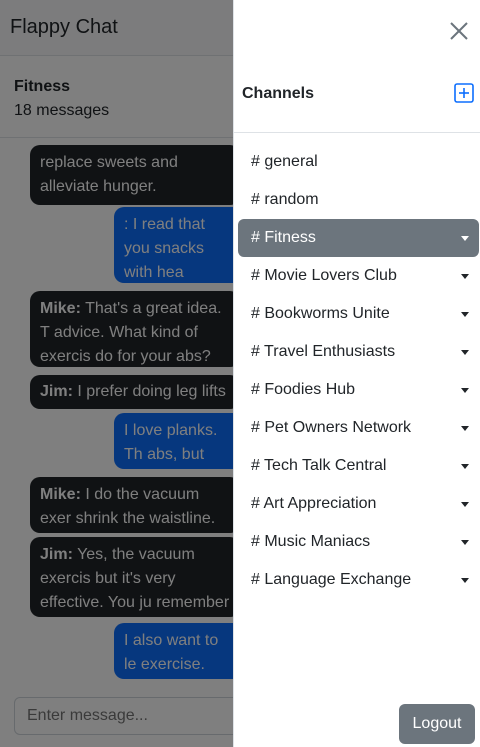  What do you see at coordinates (358, 238) in the screenshot?
I see `channel-item: # Fitness` at bounding box center [358, 238].